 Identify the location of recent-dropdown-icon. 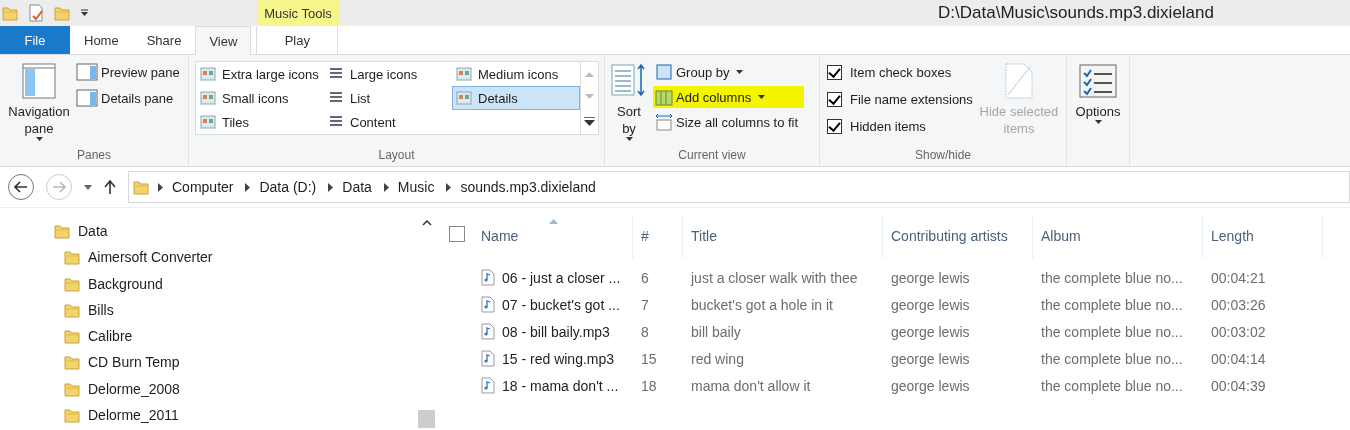
(88, 187).